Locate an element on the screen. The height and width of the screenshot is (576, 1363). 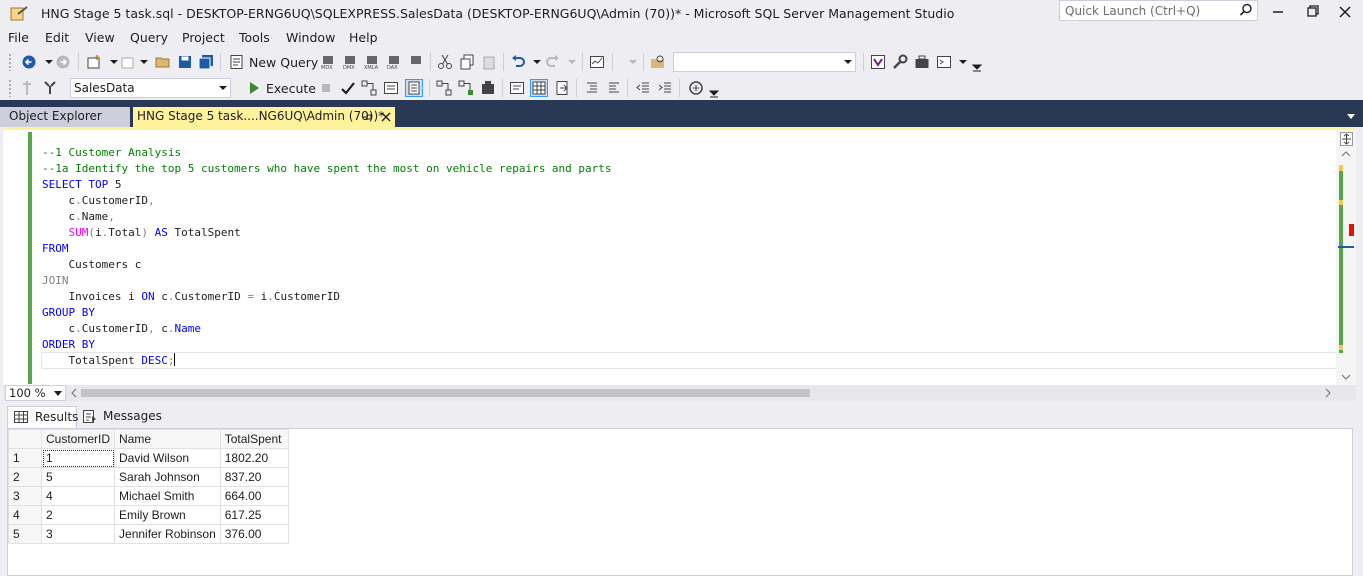
cell-name: Sarah Johnson is located at coordinates (167, 477).